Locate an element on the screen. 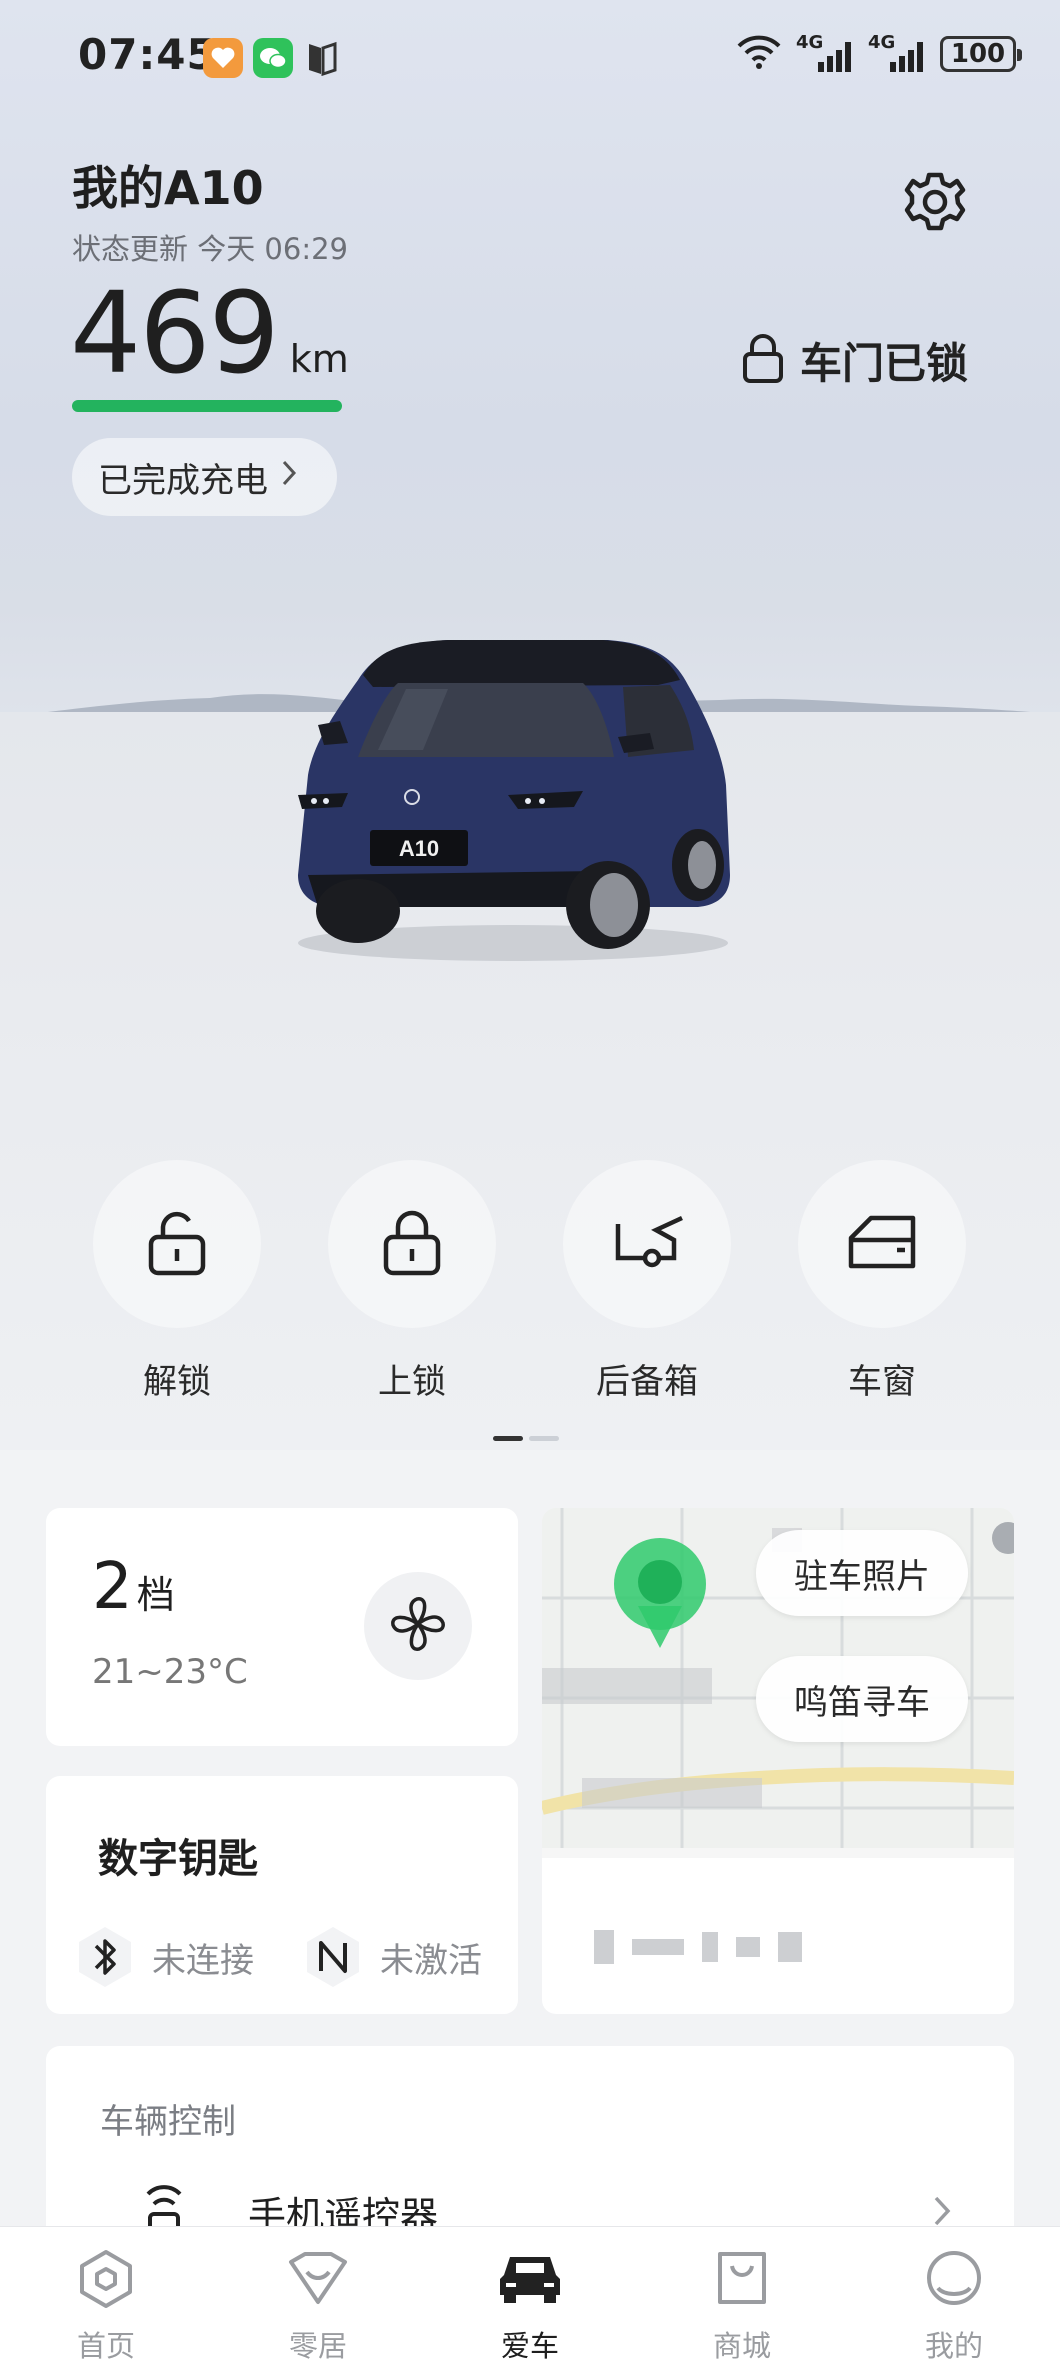 Image resolution: width=1060 pixels, height=2376 pixels. charge-status-button: 已完成充电 is located at coordinates (204, 477).